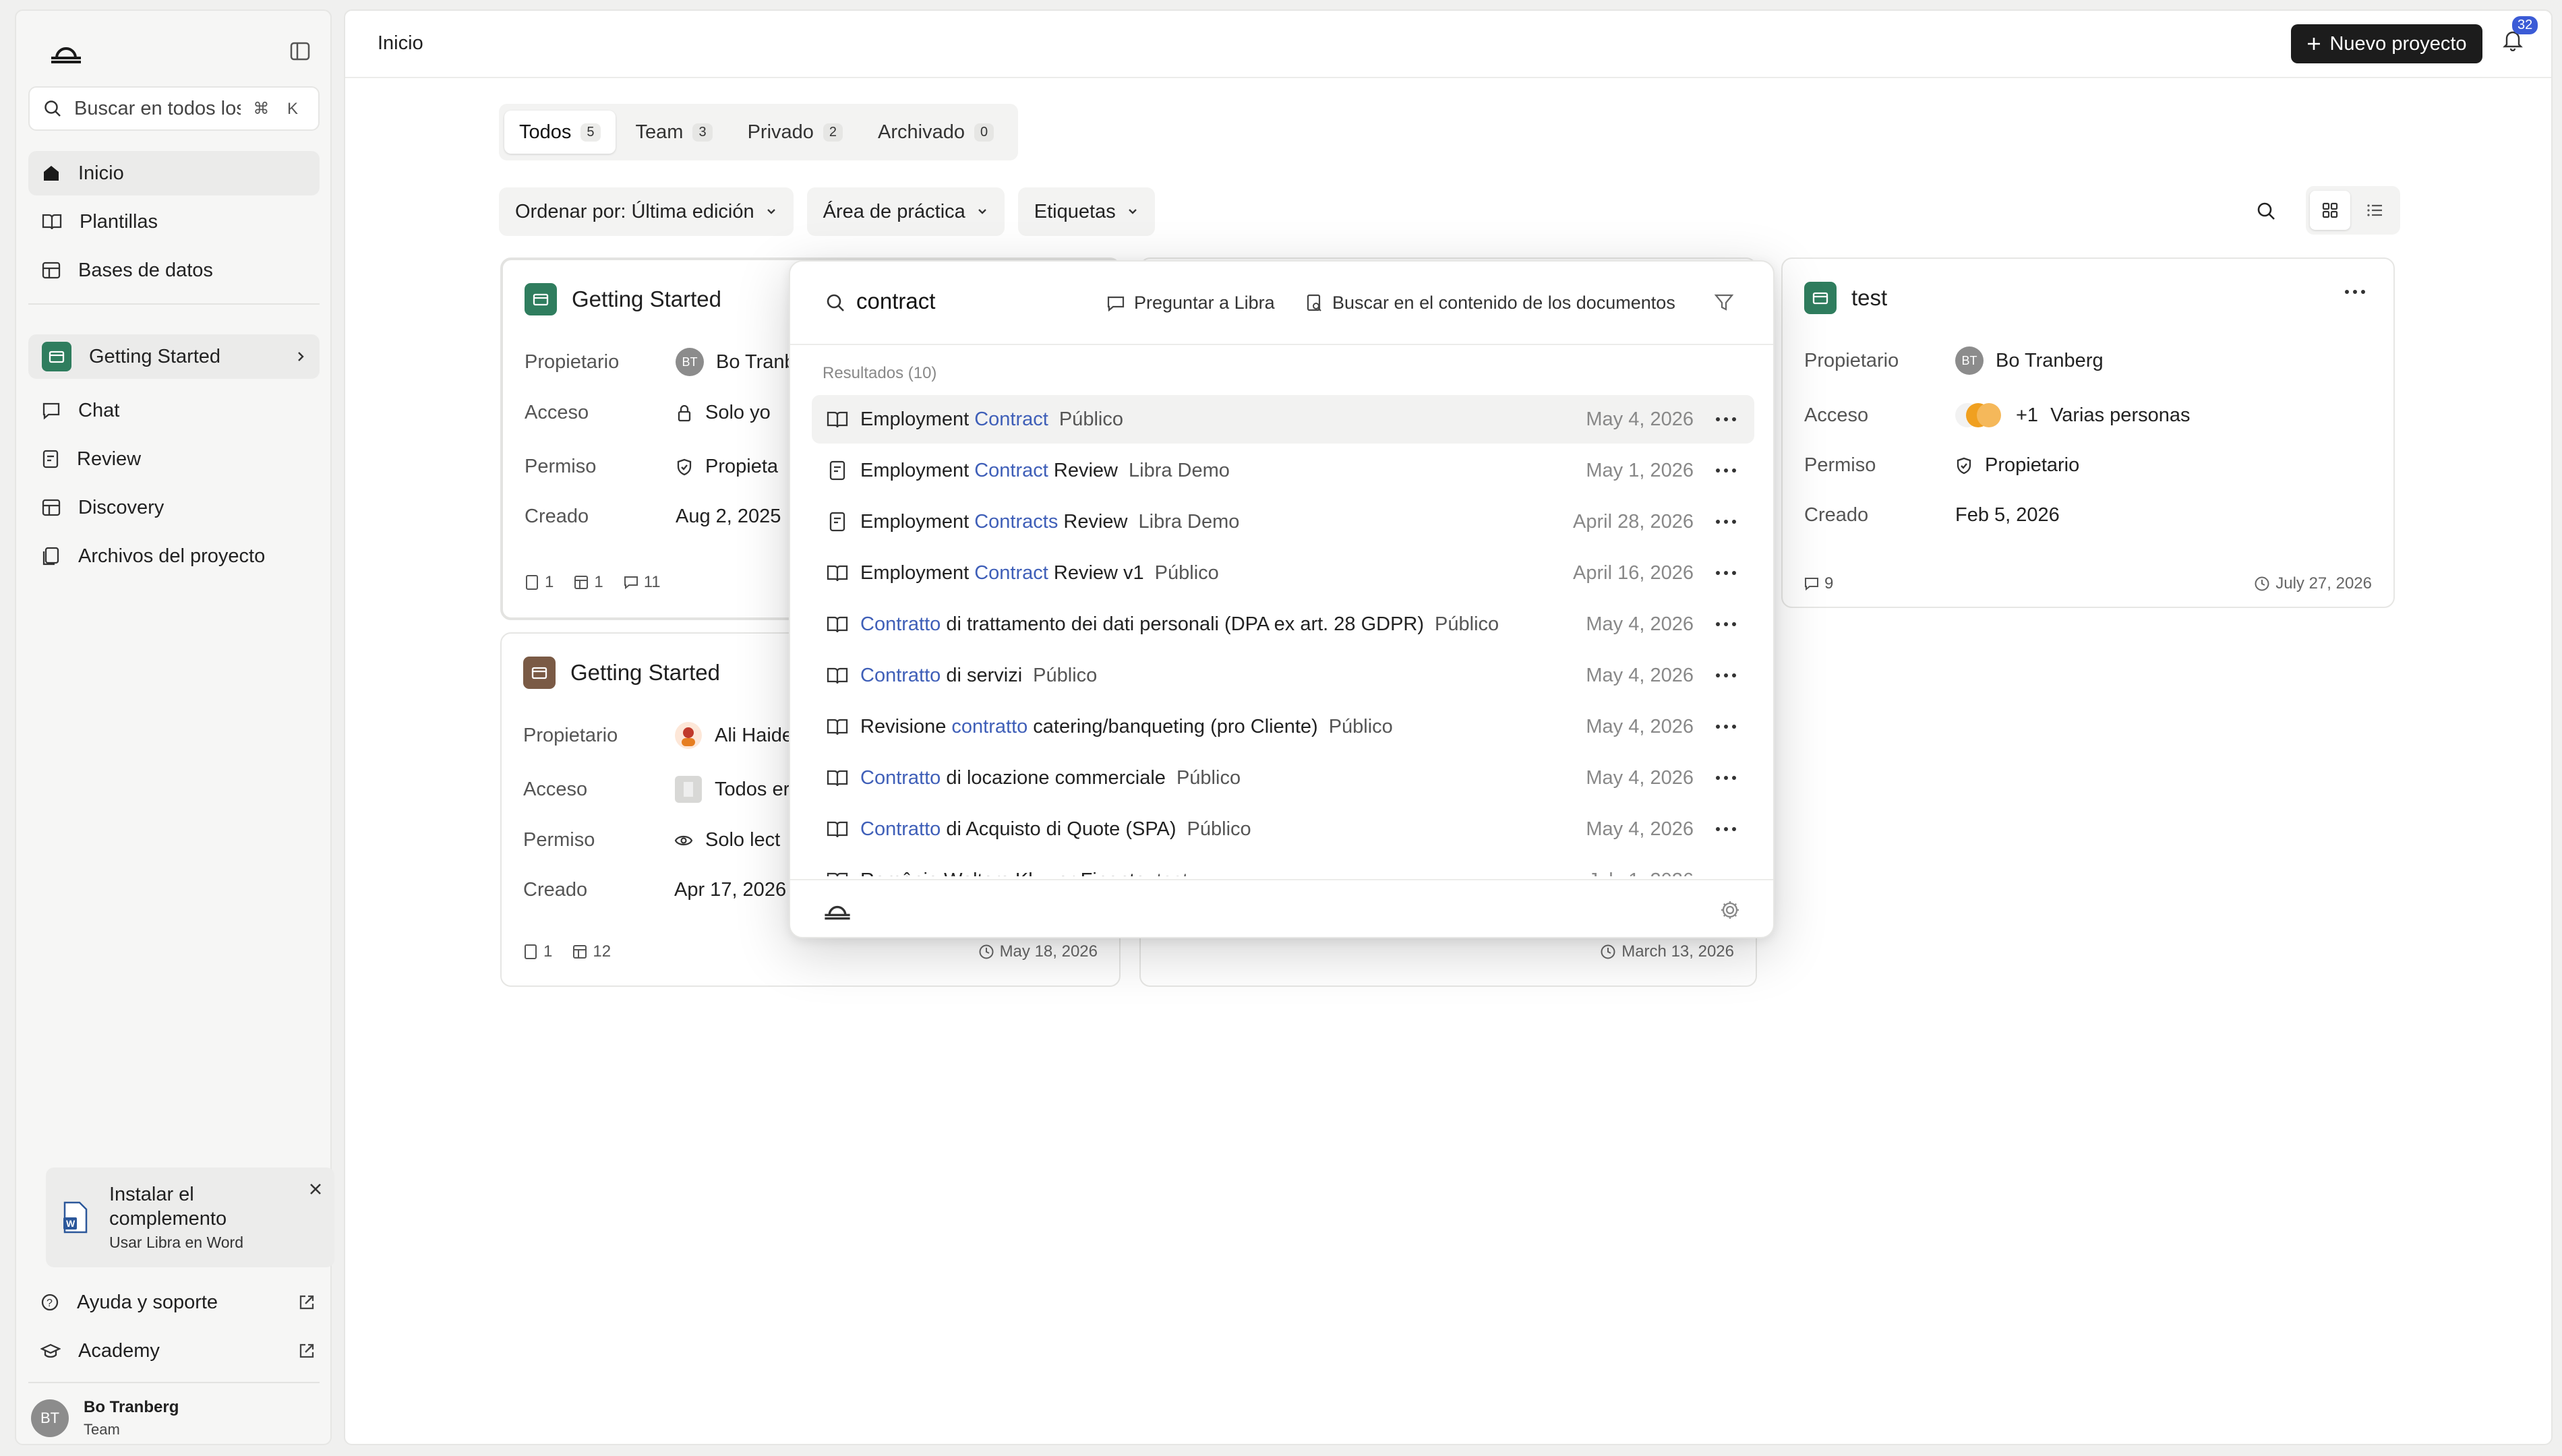  What do you see at coordinates (560, 132) in the screenshot?
I see `tab-todos: Todos 5` at bounding box center [560, 132].